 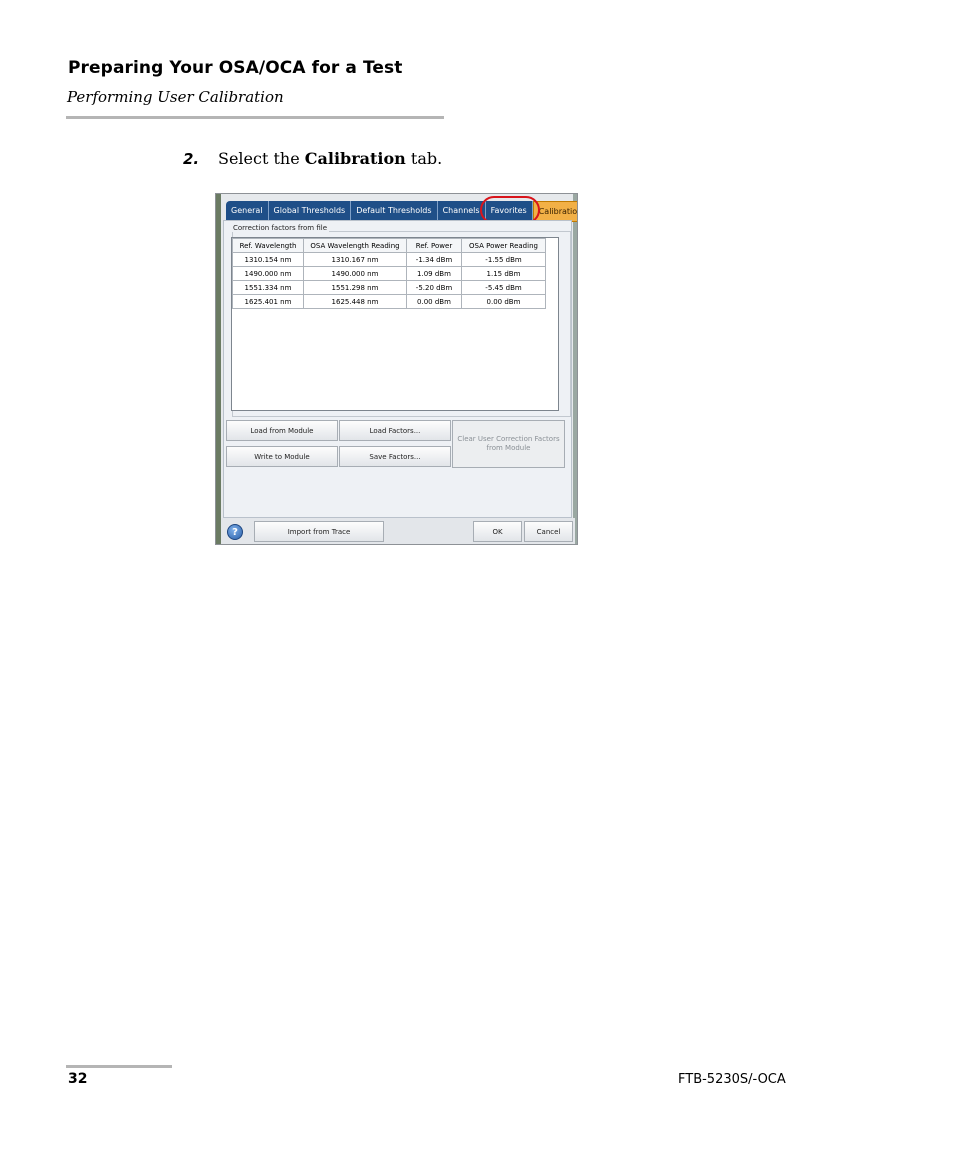 What do you see at coordinates (268, 245) in the screenshot?
I see `column-header: Ref. Wavelength` at bounding box center [268, 245].